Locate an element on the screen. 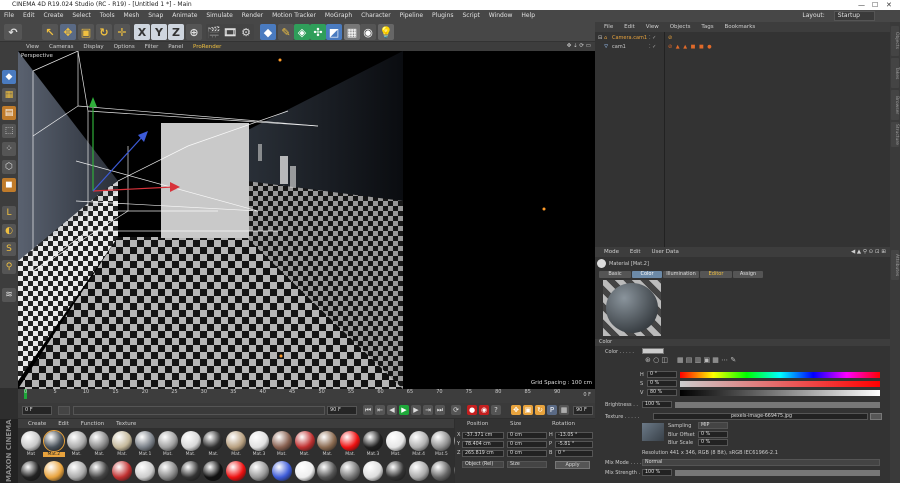 The height and width of the screenshot is (483, 900). rotate-tool-icon: ↻ is located at coordinates (104, 32).